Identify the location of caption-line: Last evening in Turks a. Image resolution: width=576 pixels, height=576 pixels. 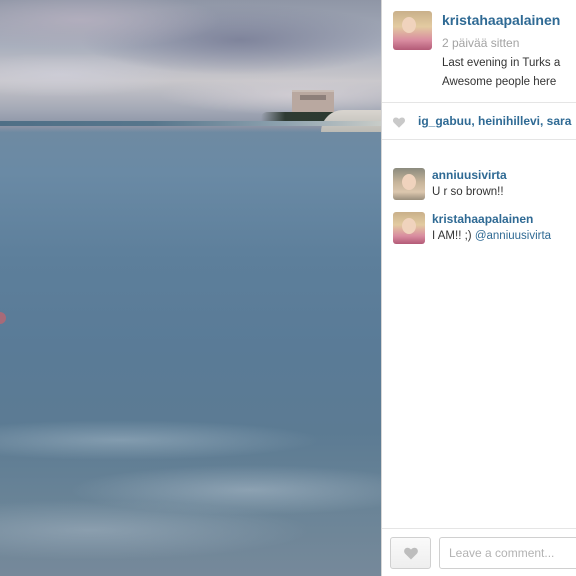
(501, 63).